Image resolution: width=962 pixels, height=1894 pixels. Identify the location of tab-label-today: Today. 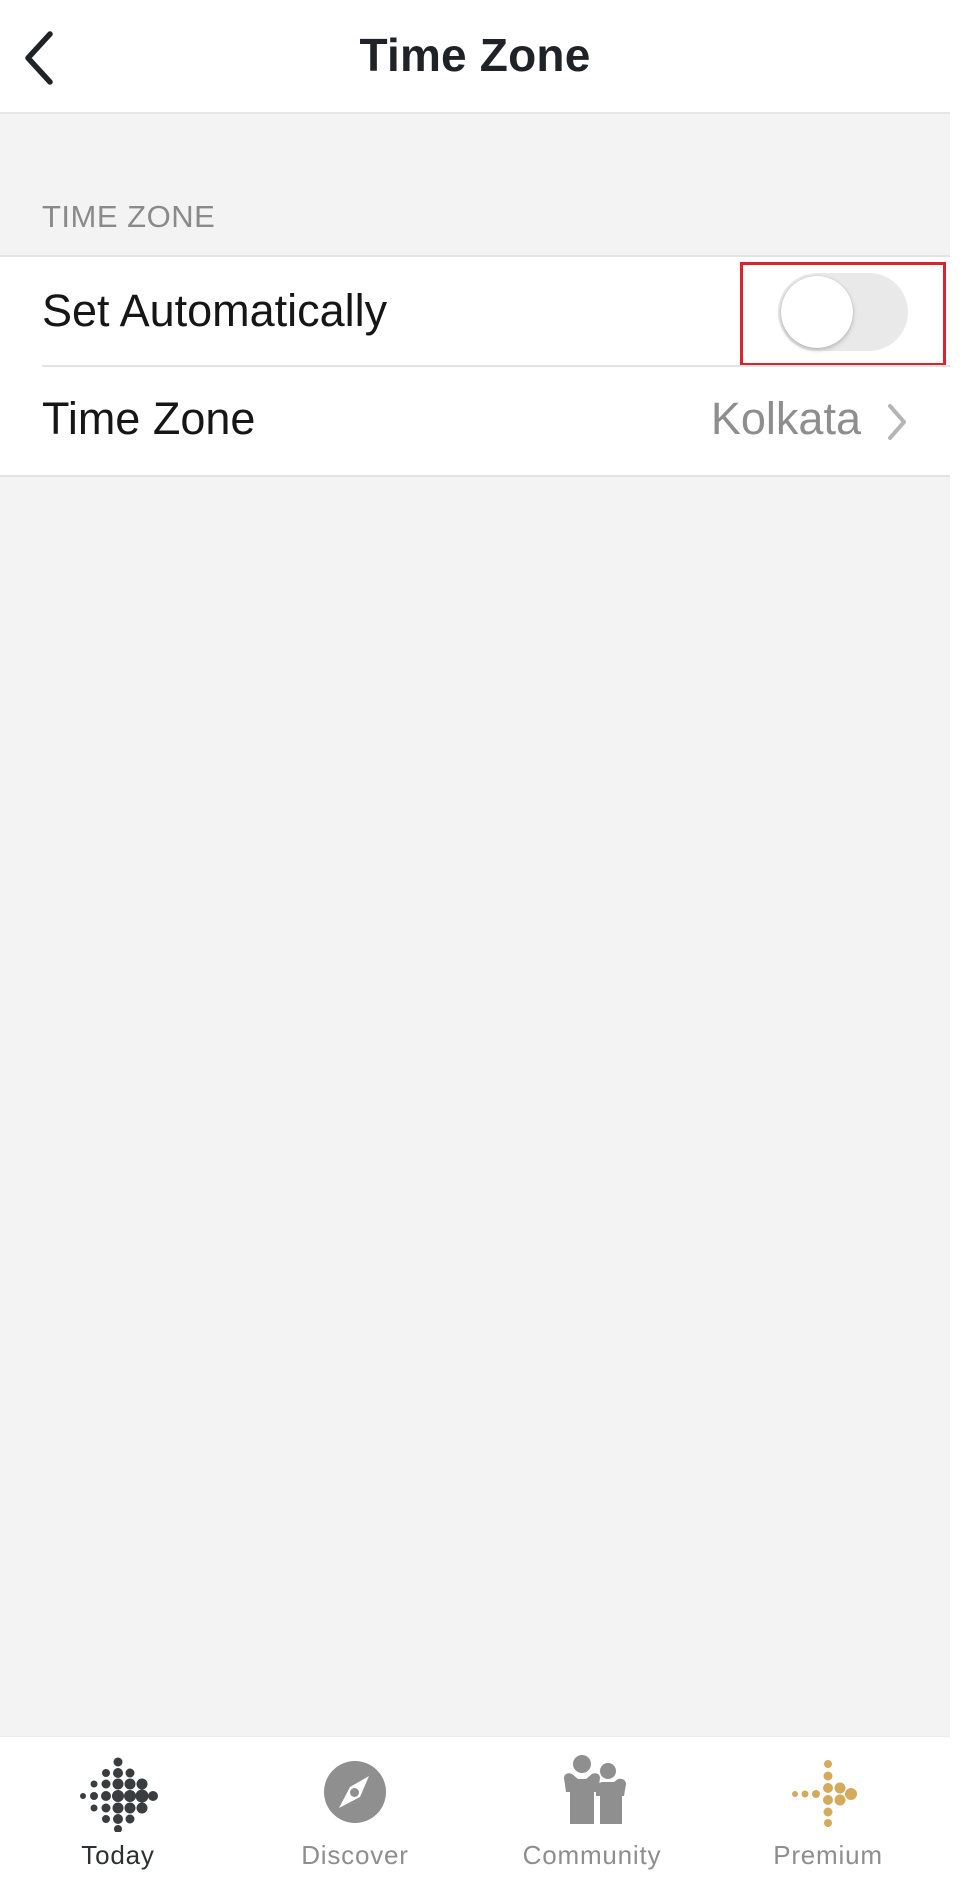
(118, 1855).